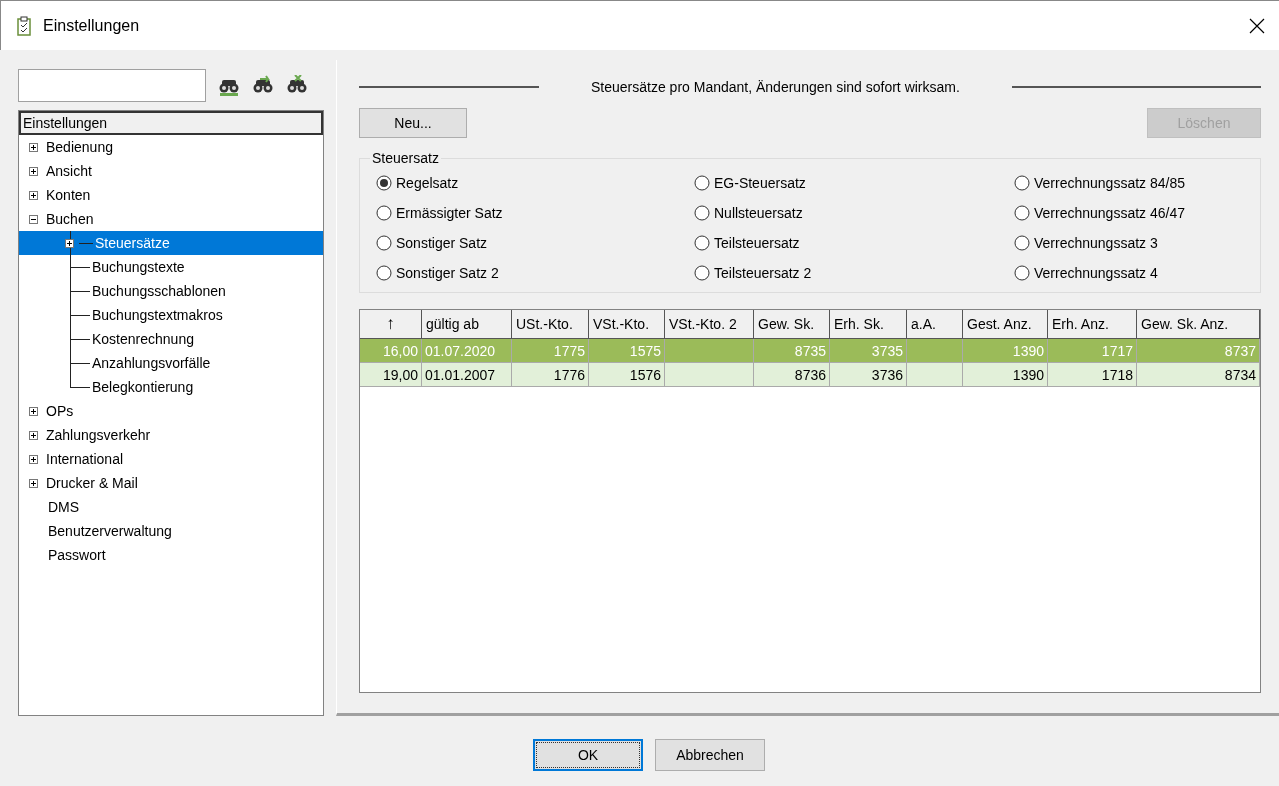  What do you see at coordinates (92, 483) in the screenshot?
I see `tree-item: Drucker & Mail` at bounding box center [92, 483].